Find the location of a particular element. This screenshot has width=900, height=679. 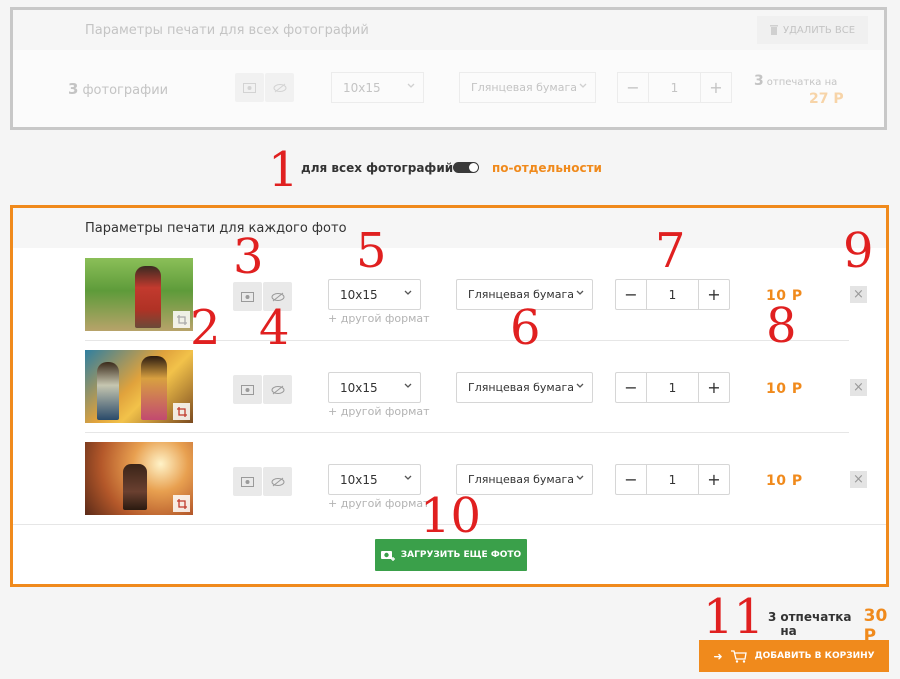

photo-count: 3 фотографии is located at coordinates (118, 89).